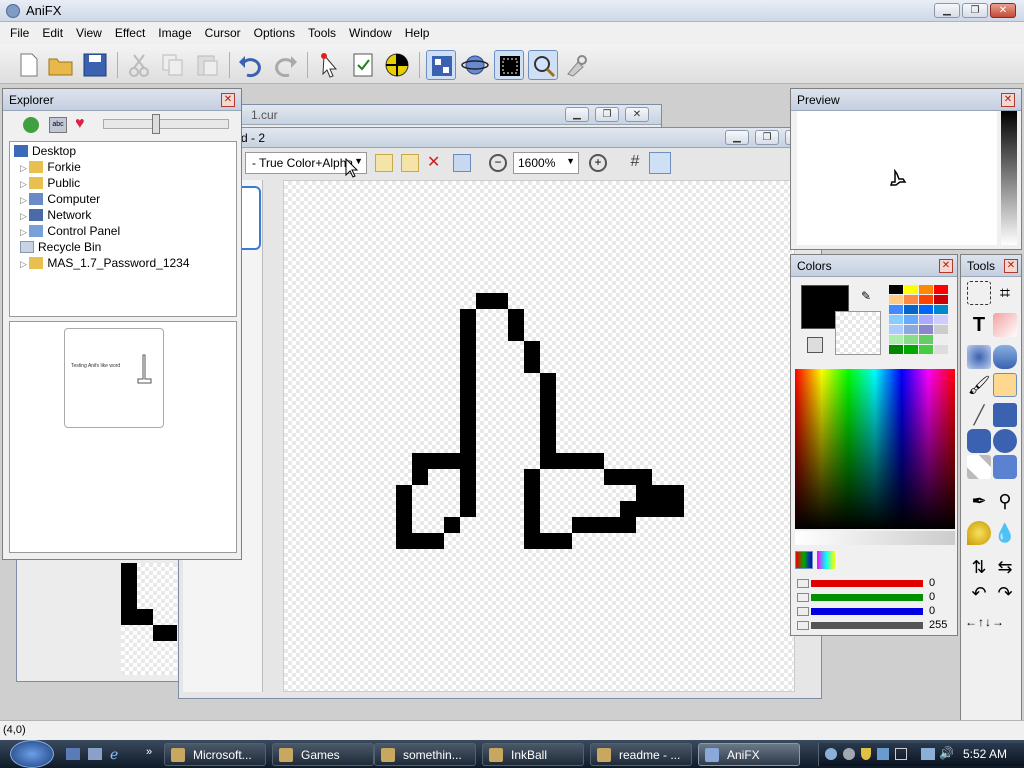 The height and width of the screenshot is (768, 1024). Describe the element at coordinates (285, 65) in the screenshot. I see `redo-button` at that location.